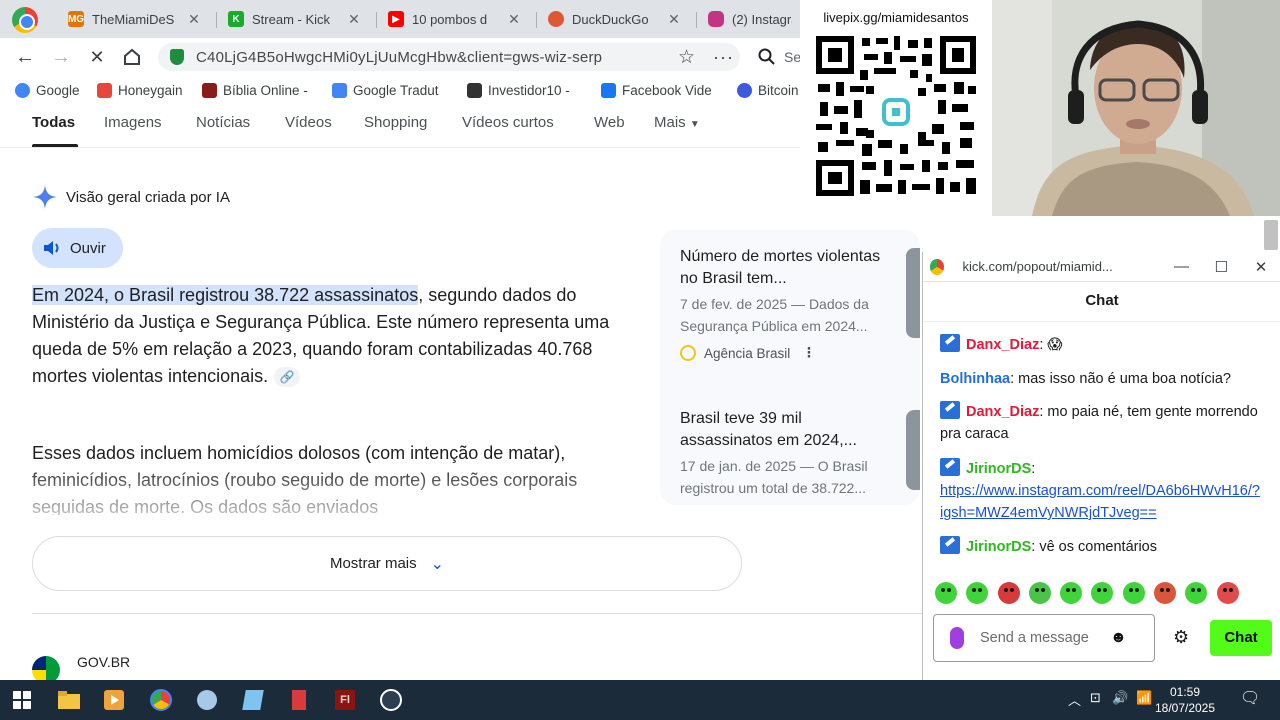  Describe the element at coordinates (1095, 698) in the screenshot. I see `network-icon: ⊡` at that location.